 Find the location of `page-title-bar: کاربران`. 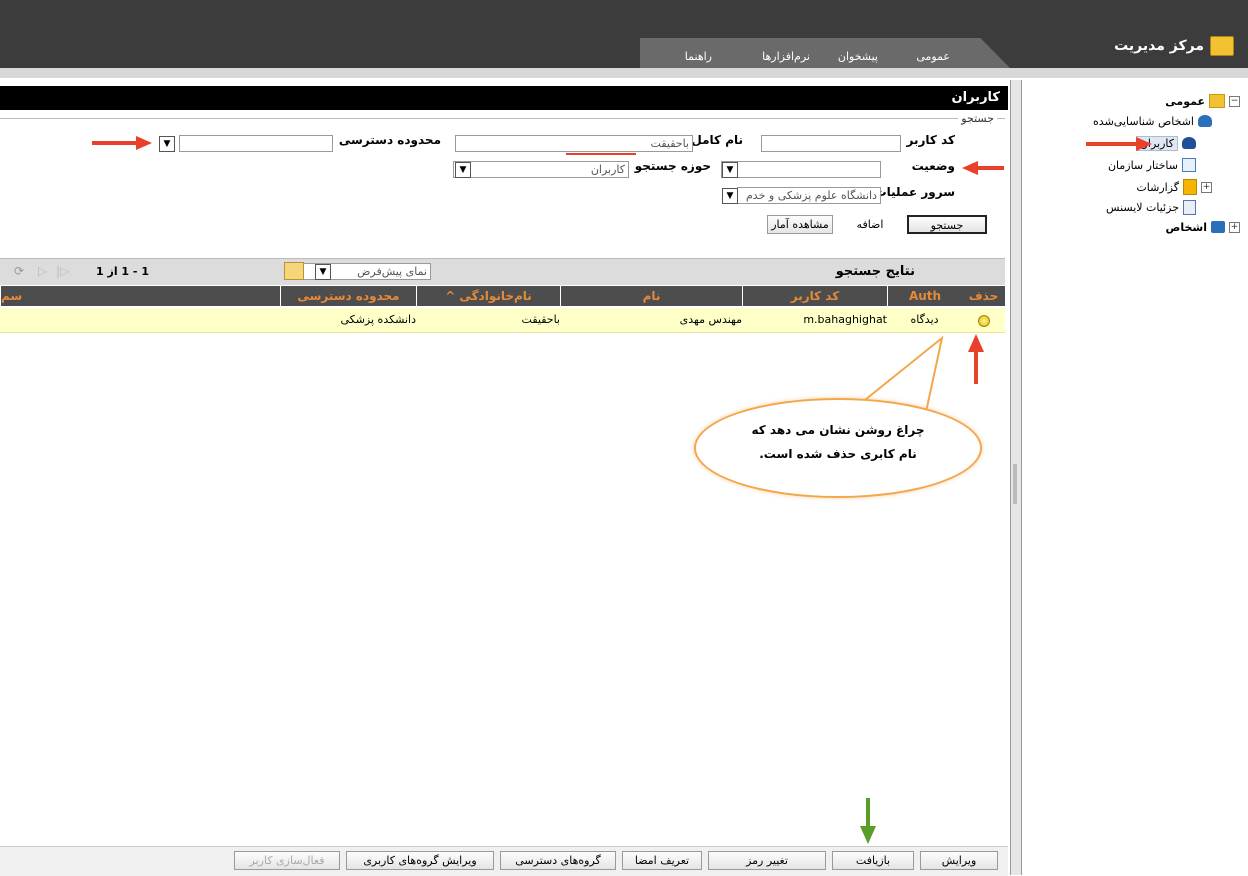

page-title-bar: کاربران is located at coordinates (504, 98).